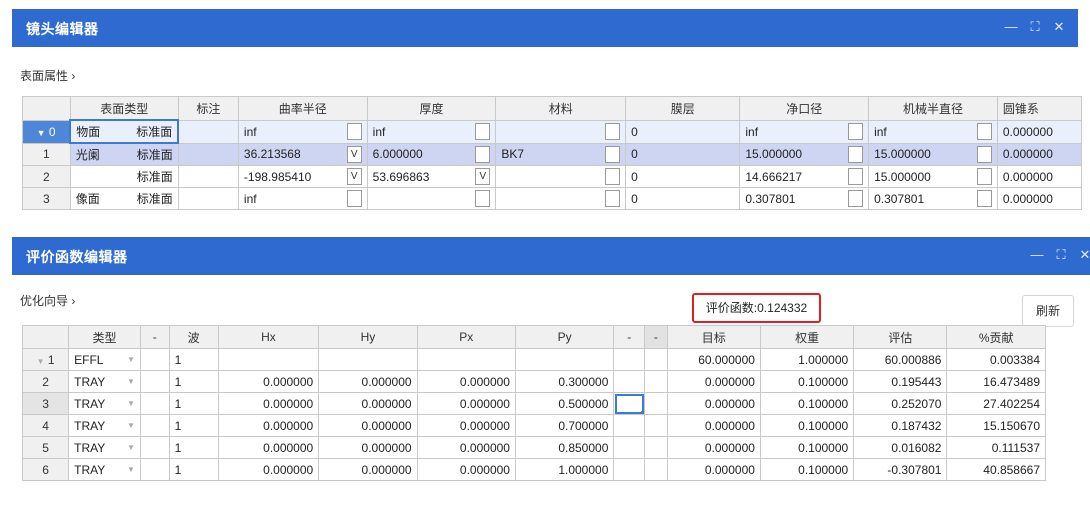  What do you see at coordinates (564, 469) in the screenshot?
I see `py-cell: 1.000000` at bounding box center [564, 469].